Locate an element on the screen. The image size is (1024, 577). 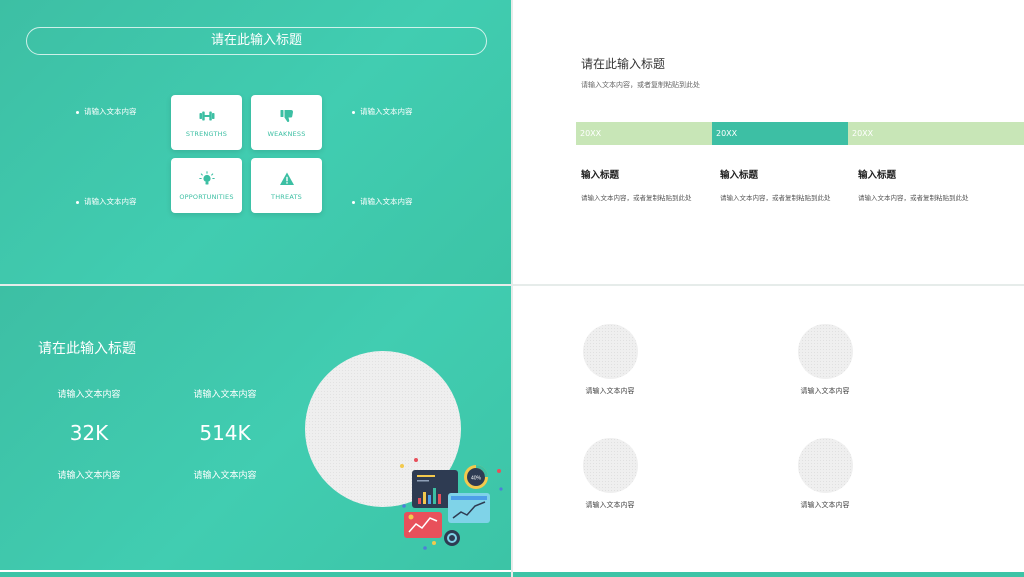
swot-label: THREATS is located at coordinates (286, 196).